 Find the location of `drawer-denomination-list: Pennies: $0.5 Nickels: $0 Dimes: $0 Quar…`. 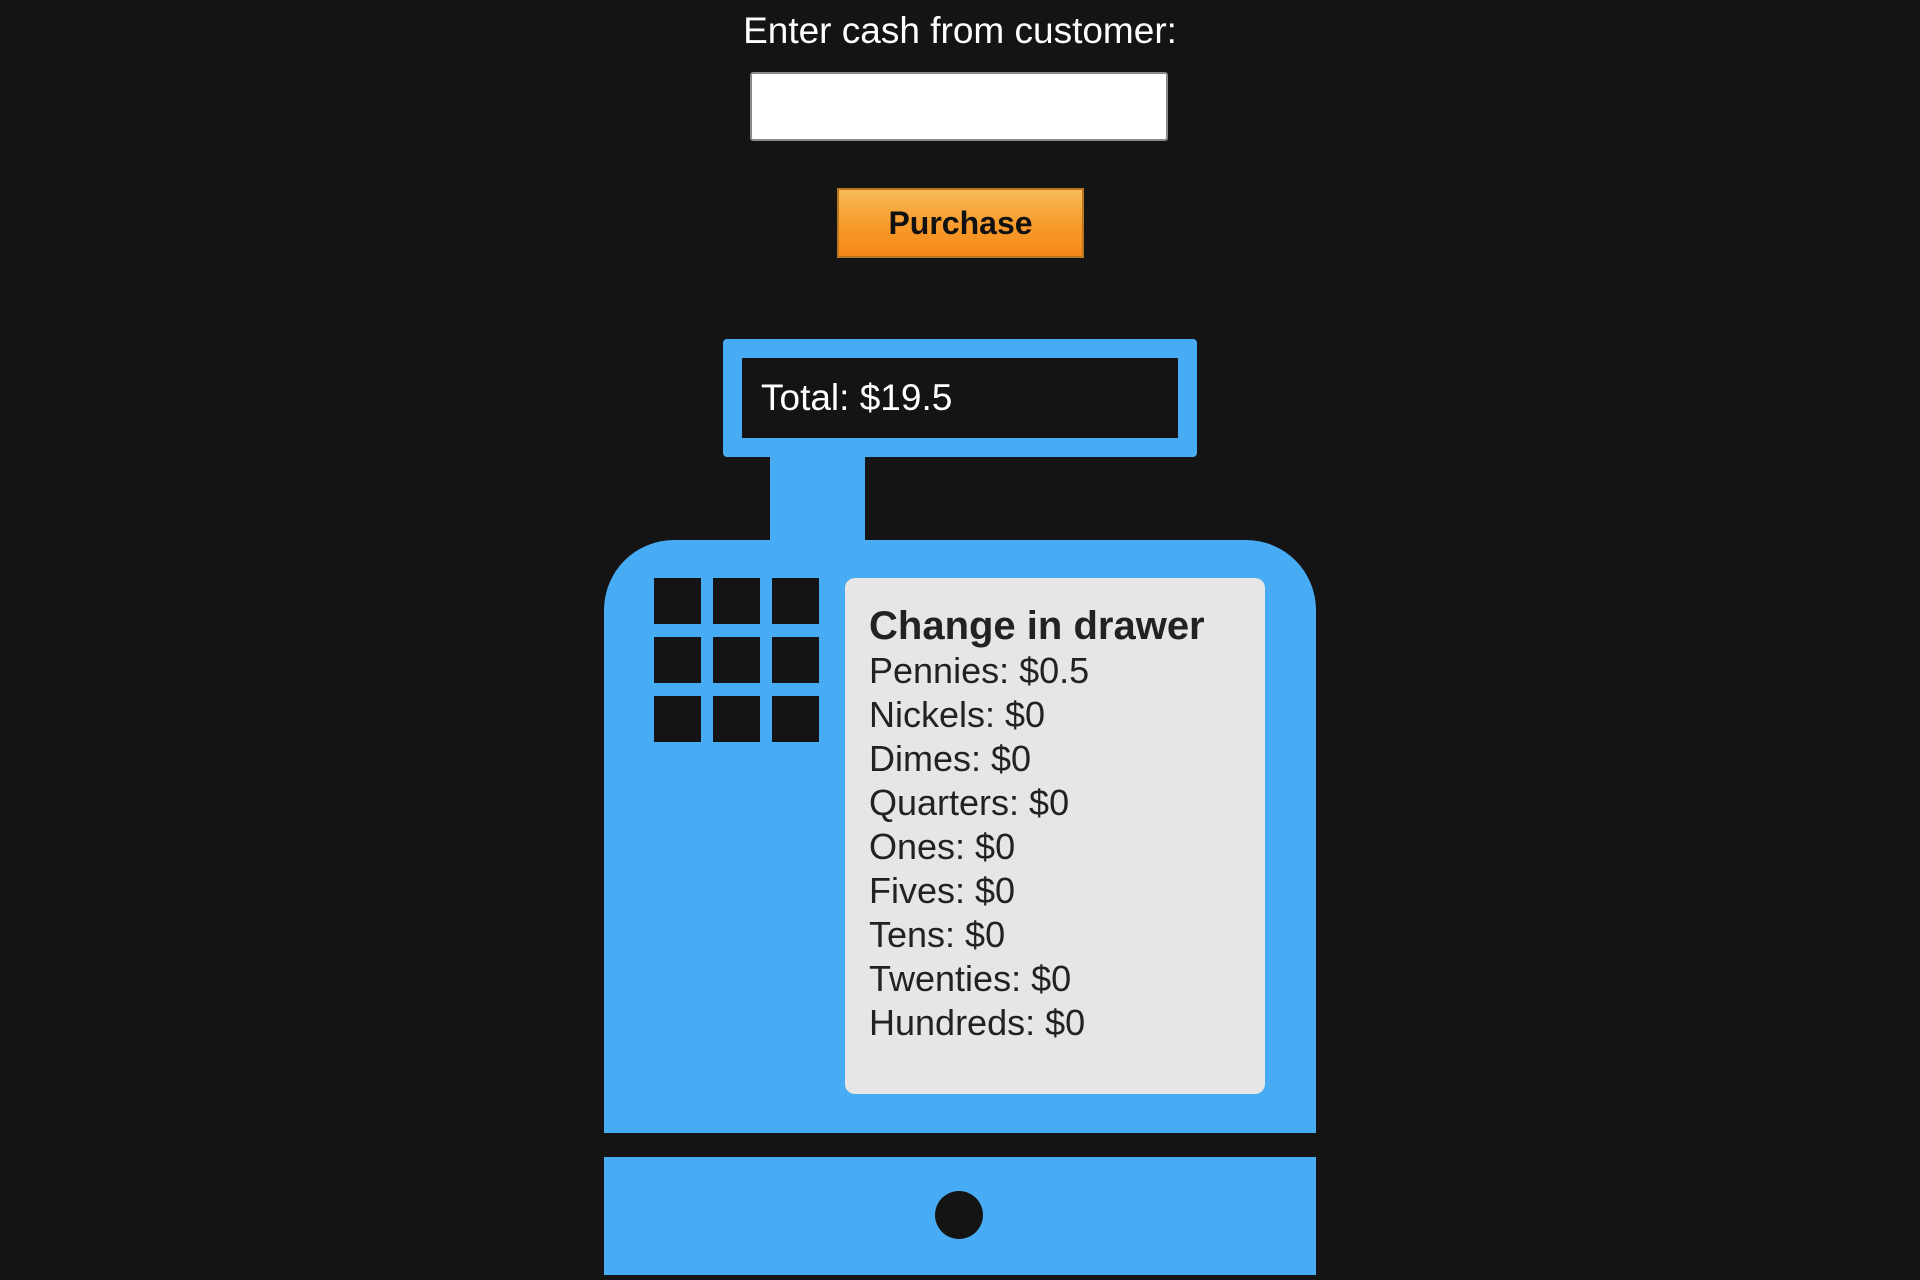

drawer-denomination-list: Pennies: $0.5 Nickels: $0 Dimes: $0 Quar… is located at coordinates (1055, 847).